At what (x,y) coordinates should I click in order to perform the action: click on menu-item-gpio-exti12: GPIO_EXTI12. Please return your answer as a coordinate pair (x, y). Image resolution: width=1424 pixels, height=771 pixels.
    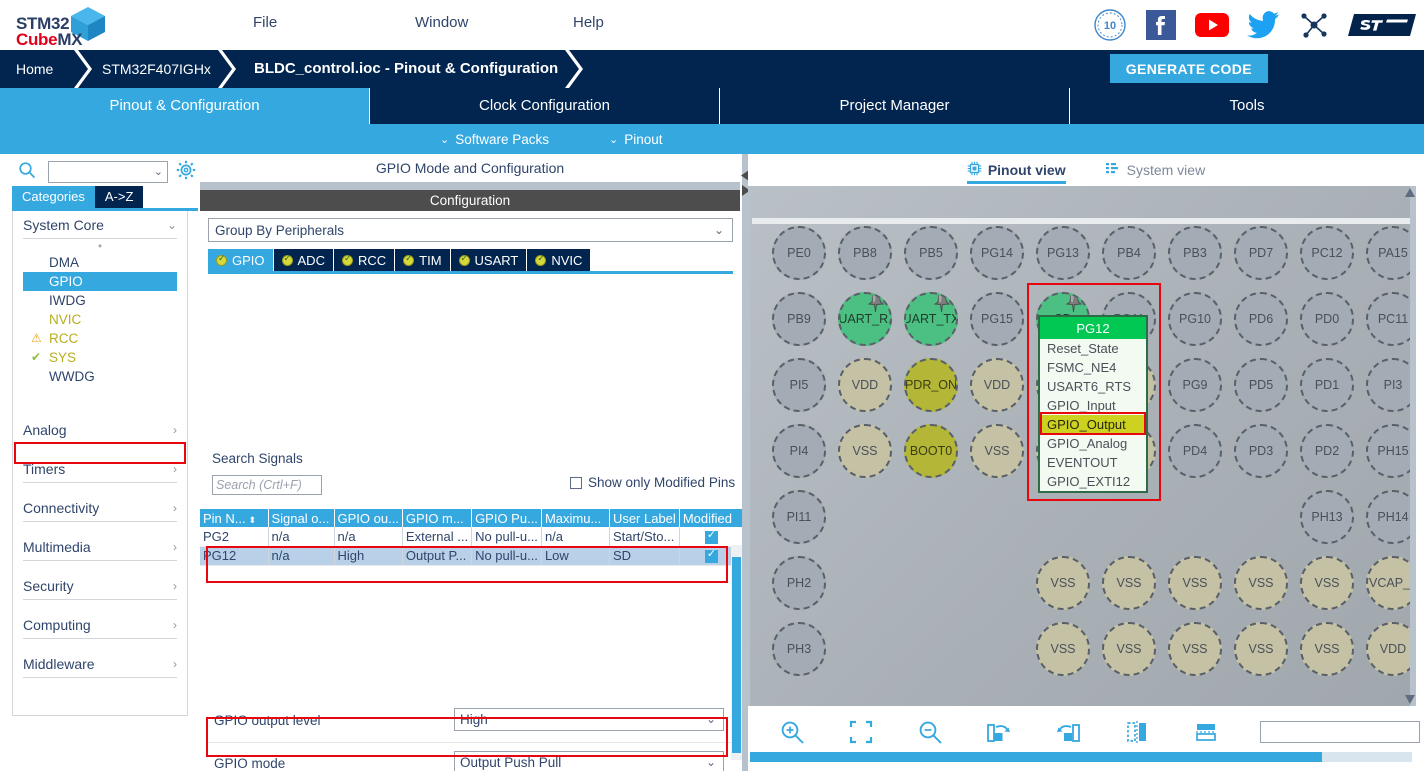
    Looking at the image, I should click on (1093, 481).